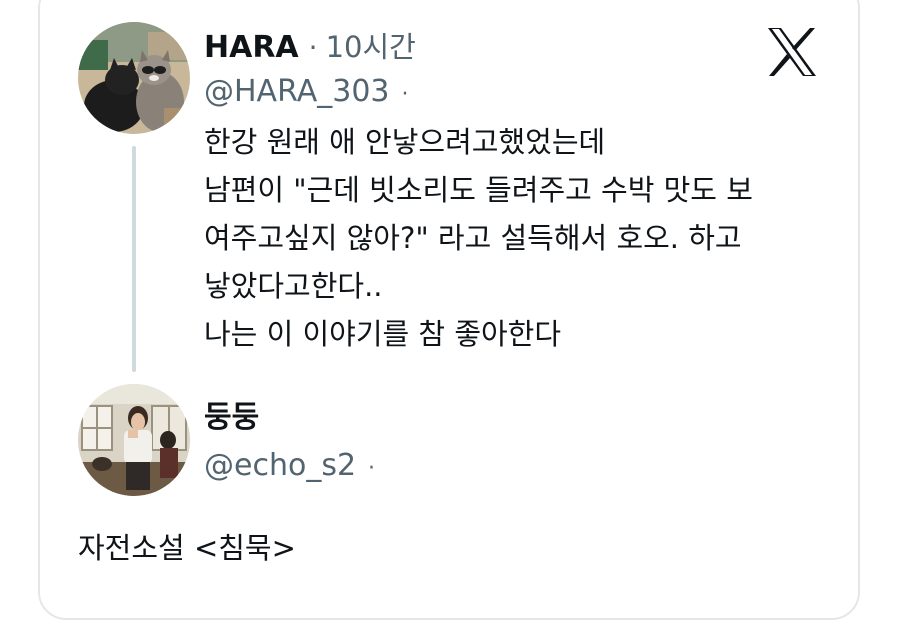 Image resolution: width=900 pixels, height=620 pixels. What do you see at coordinates (792, 52) in the screenshot?
I see `x-logo-icon` at bounding box center [792, 52].